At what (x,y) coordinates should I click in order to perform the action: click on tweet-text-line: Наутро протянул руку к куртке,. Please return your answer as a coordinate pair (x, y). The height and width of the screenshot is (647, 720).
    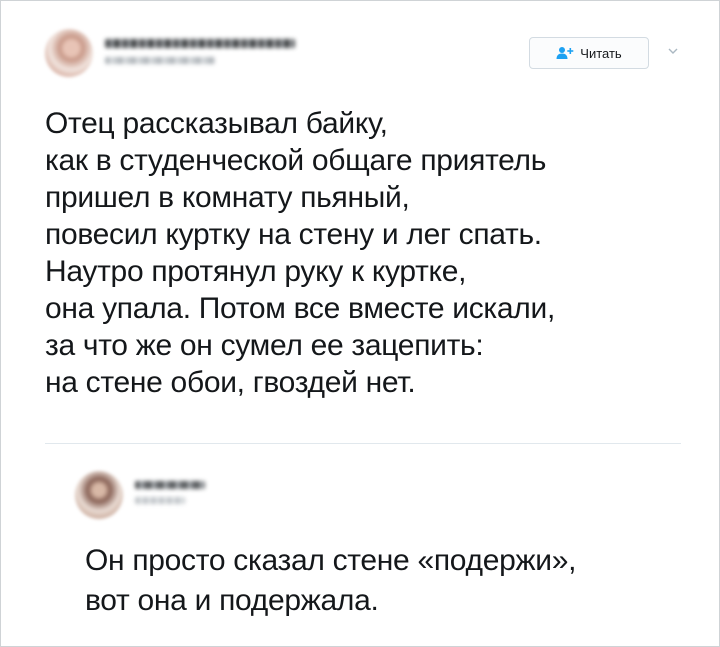
    Looking at the image, I should click on (256, 271).